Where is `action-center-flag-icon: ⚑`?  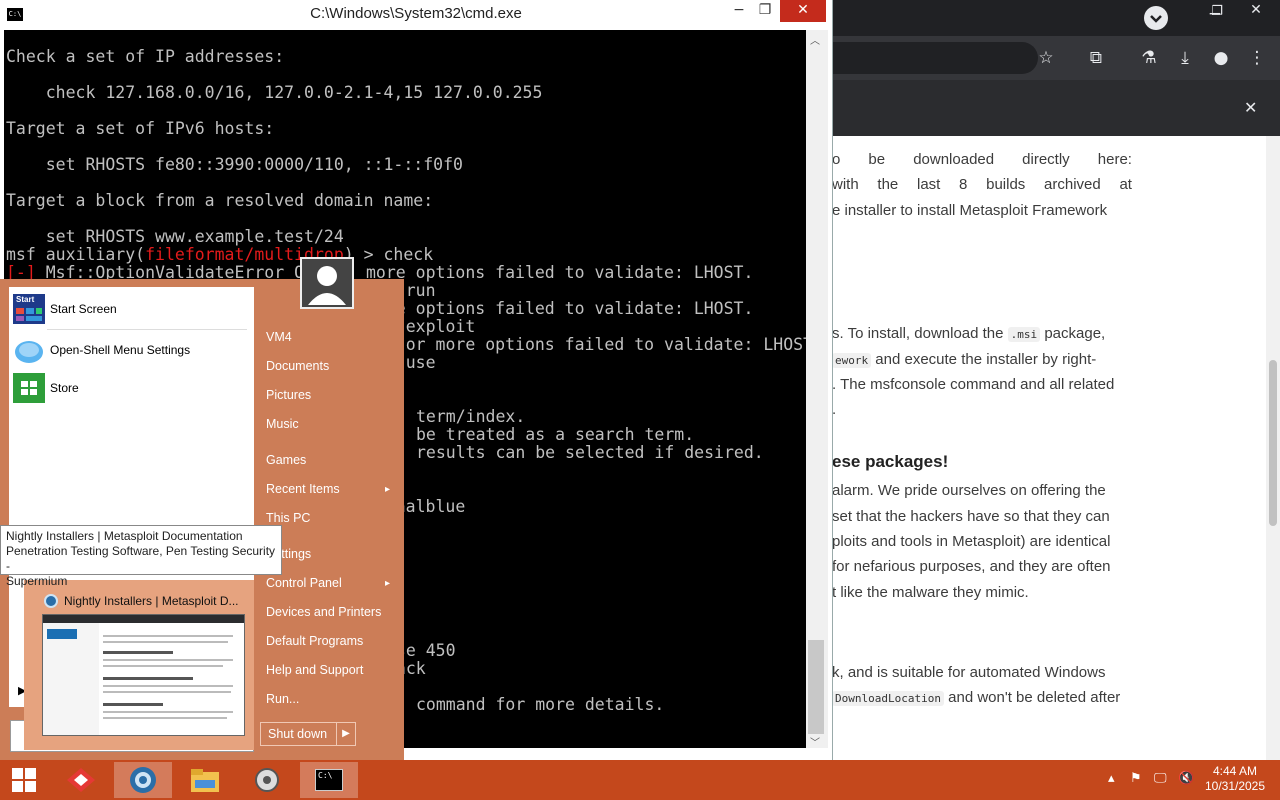
action-center-flag-icon: ⚑ is located at coordinates (1136, 778).